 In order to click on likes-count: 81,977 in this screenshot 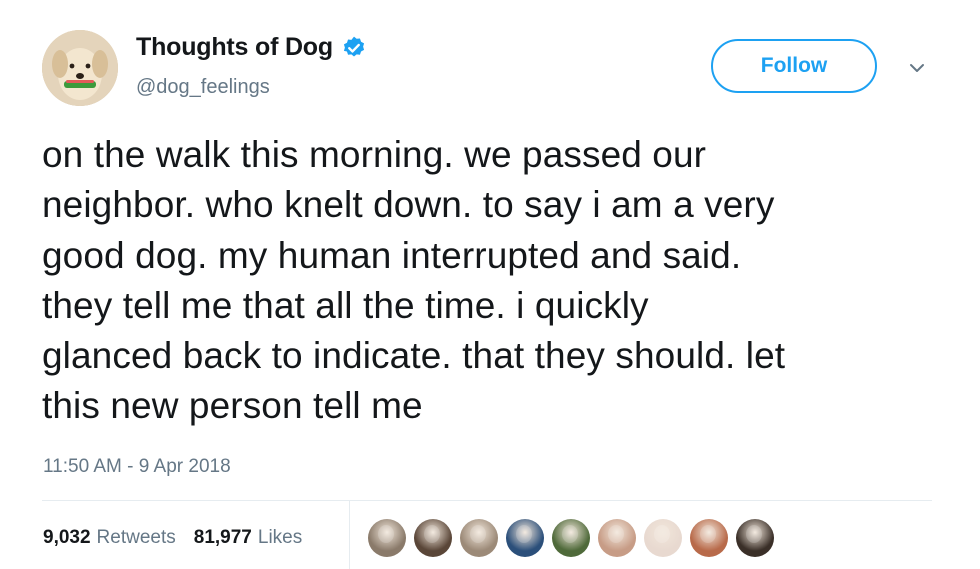, I will do `click(222, 537)`.